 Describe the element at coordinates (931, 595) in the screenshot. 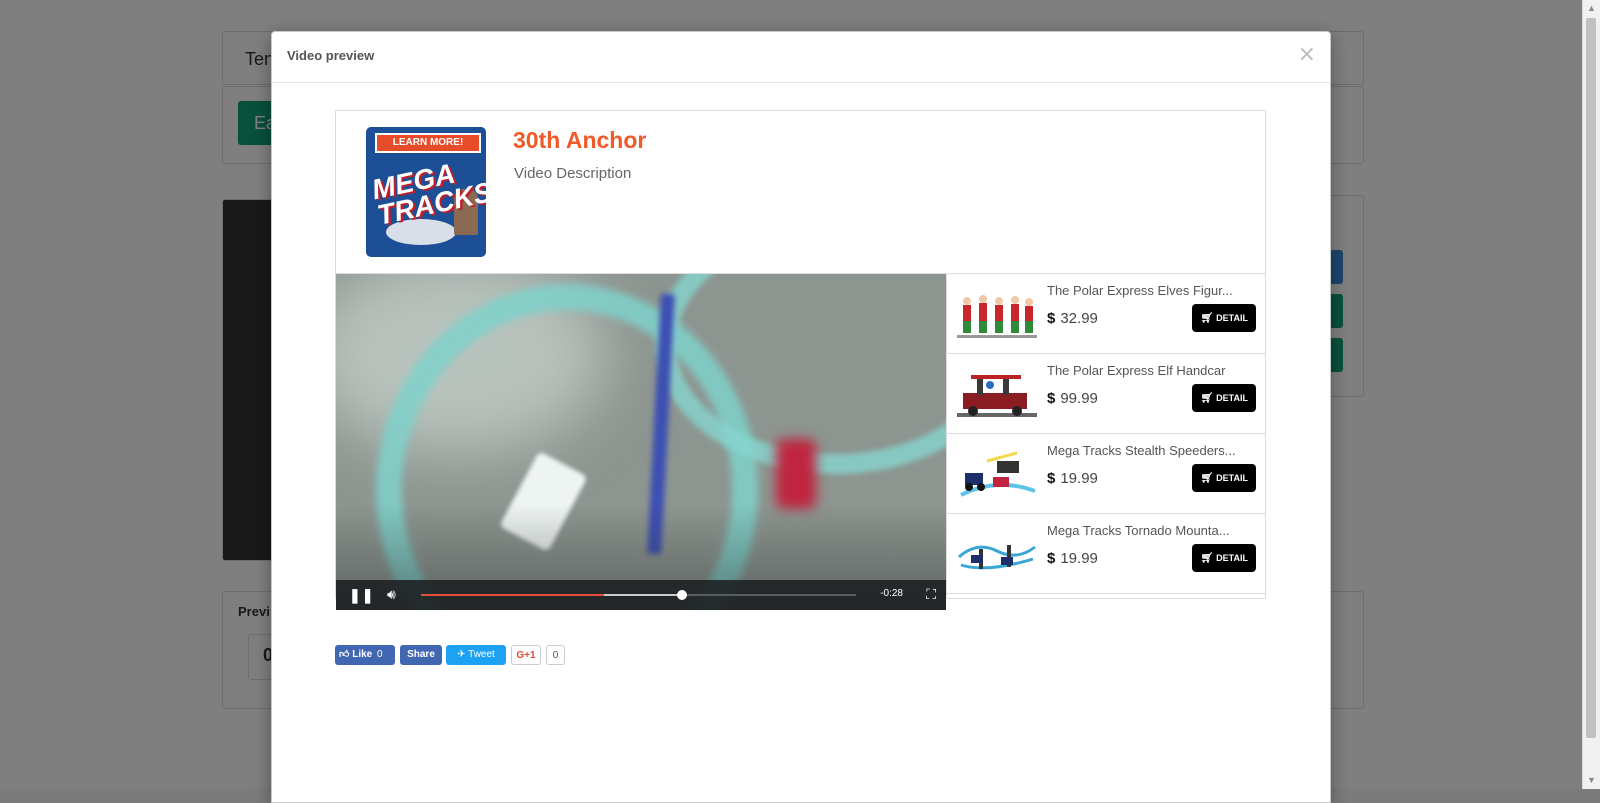

I see `fullscreen-icon: ⛶` at that location.